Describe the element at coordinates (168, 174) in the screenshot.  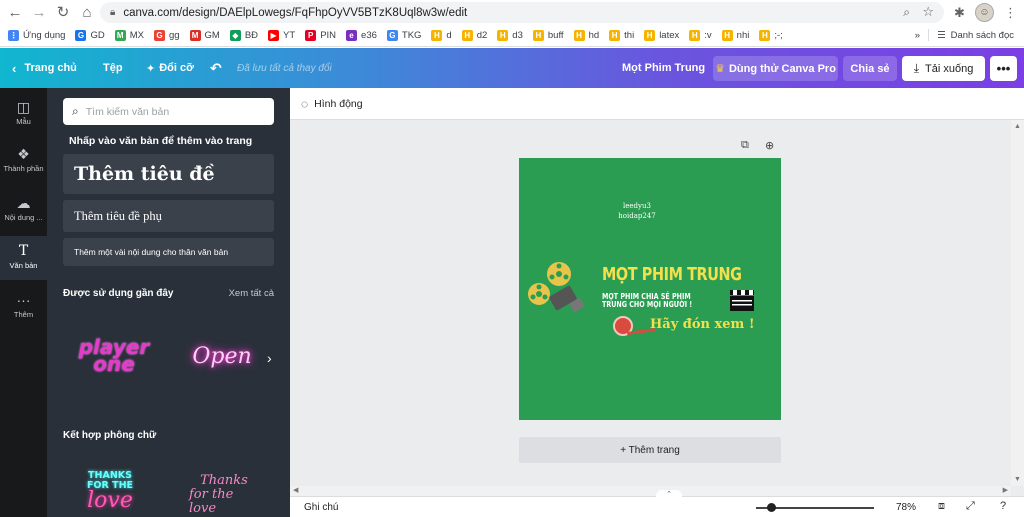
I see `add-heading-button: Thêm tiêu đề` at that location.